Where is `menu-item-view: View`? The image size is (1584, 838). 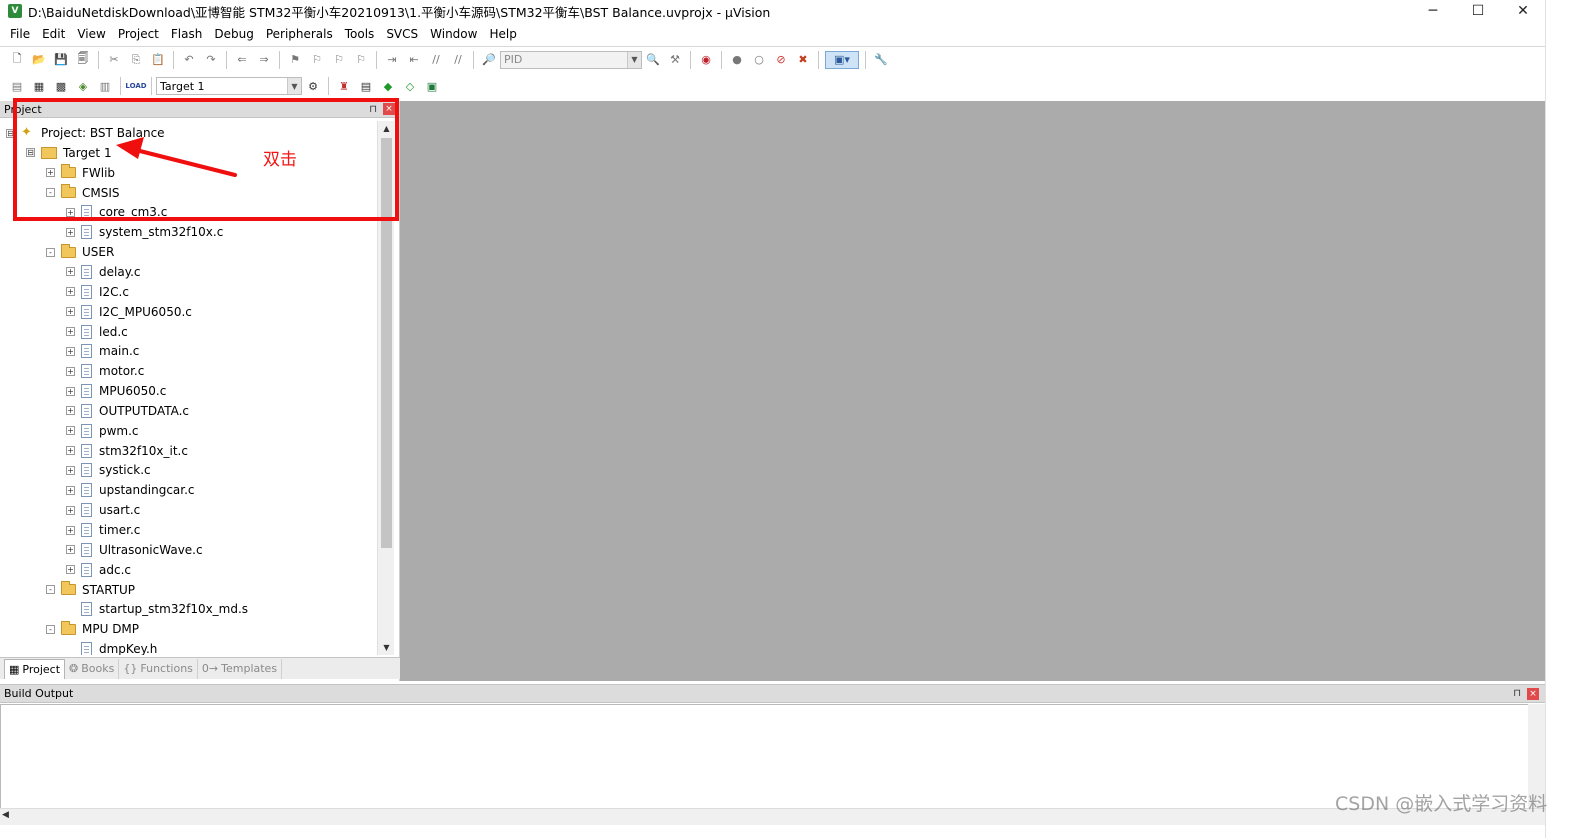 menu-item-view: View is located at coordinates (91, 34).